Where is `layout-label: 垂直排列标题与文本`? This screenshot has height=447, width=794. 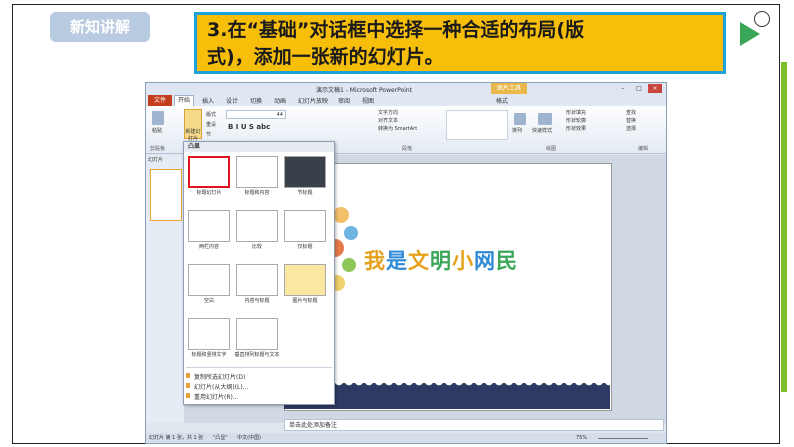
layout-label: 垂直排列标题与文本 is located at coordinates (257, 355).